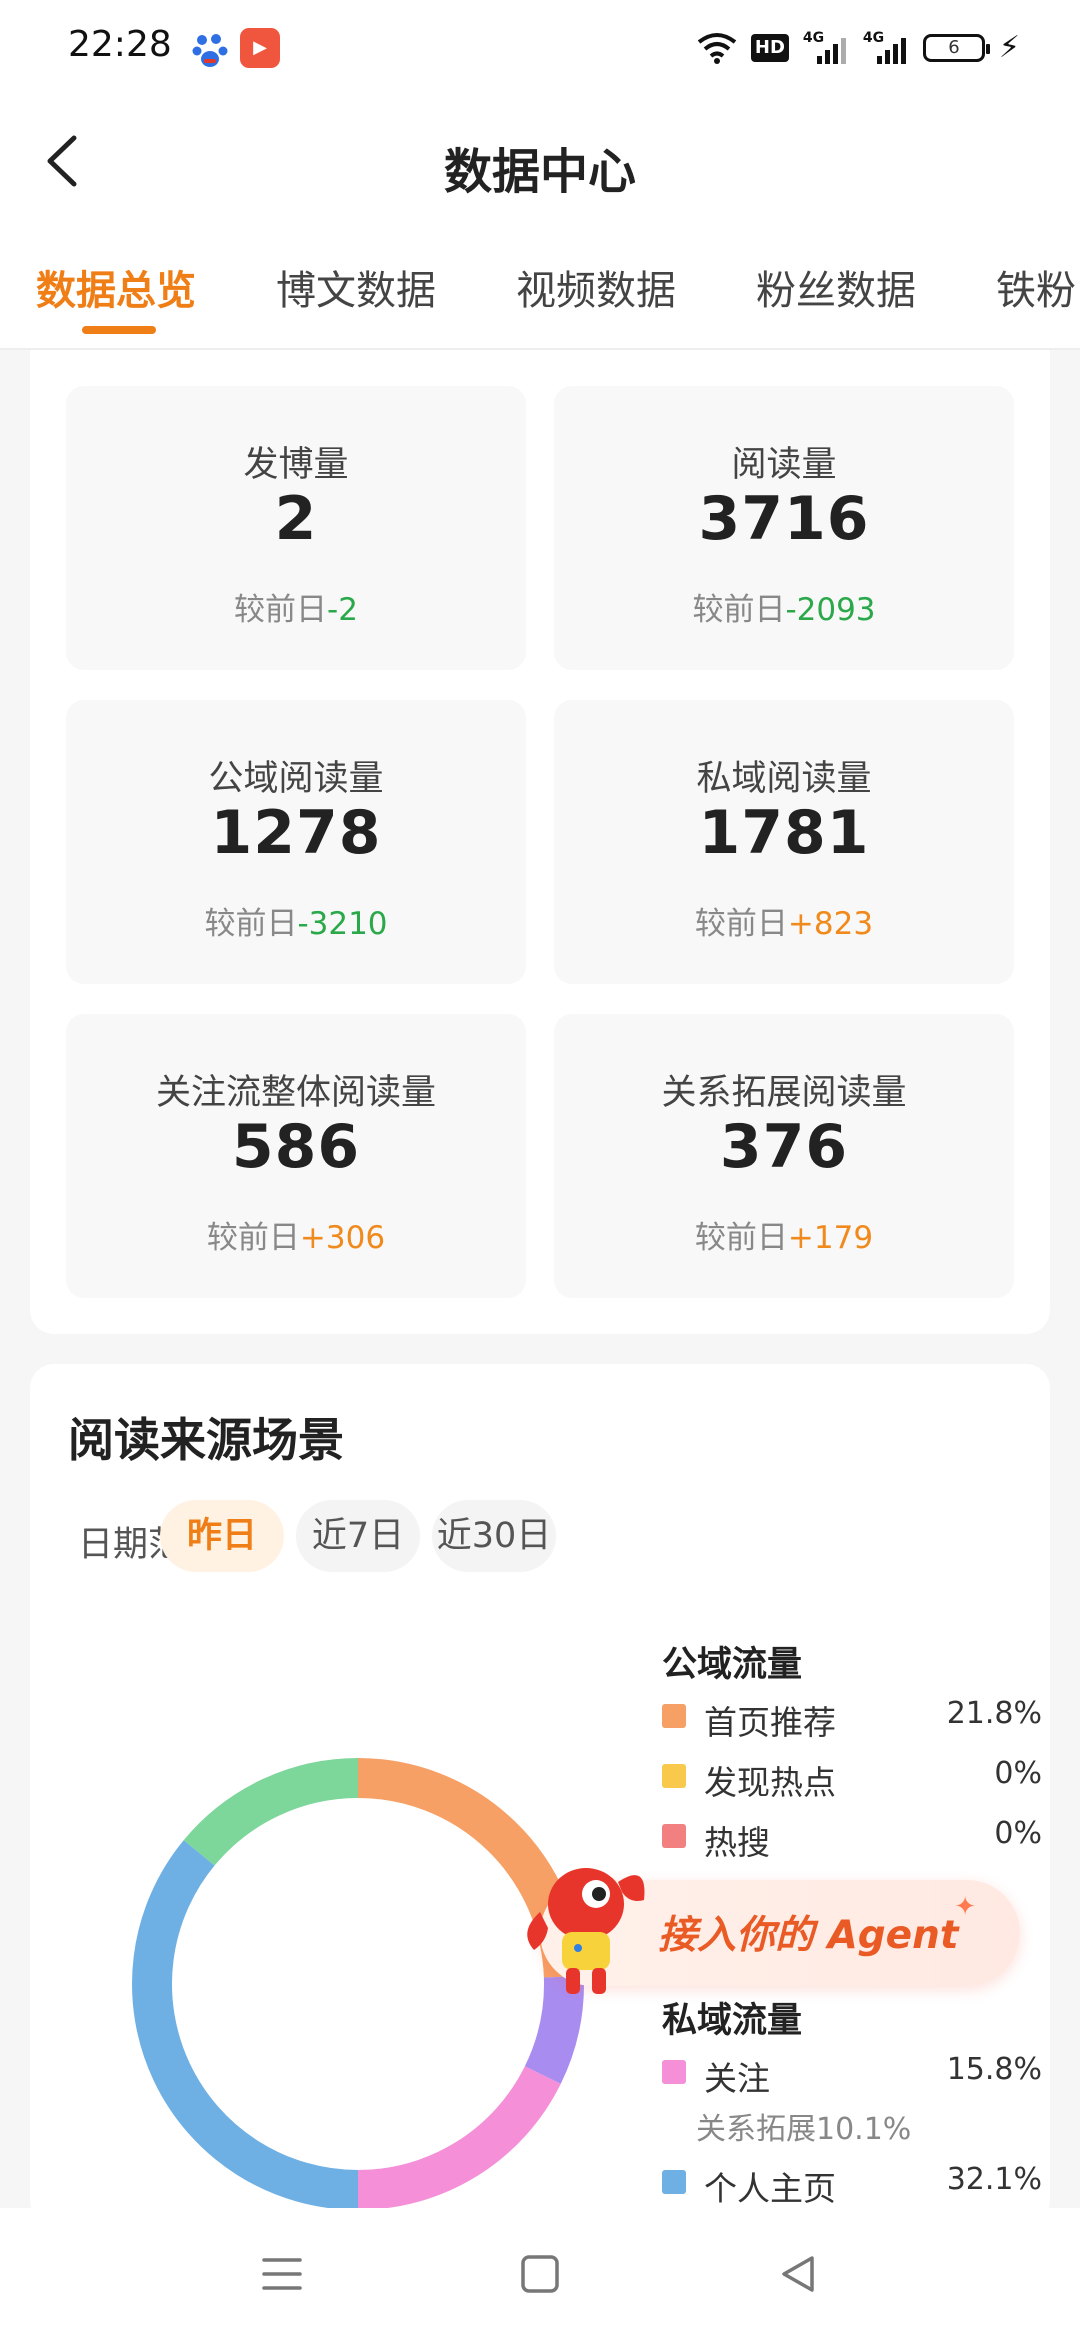  I want to click on stat-tile-posts: 发博量 2 较前日-2, so click(296, 528).